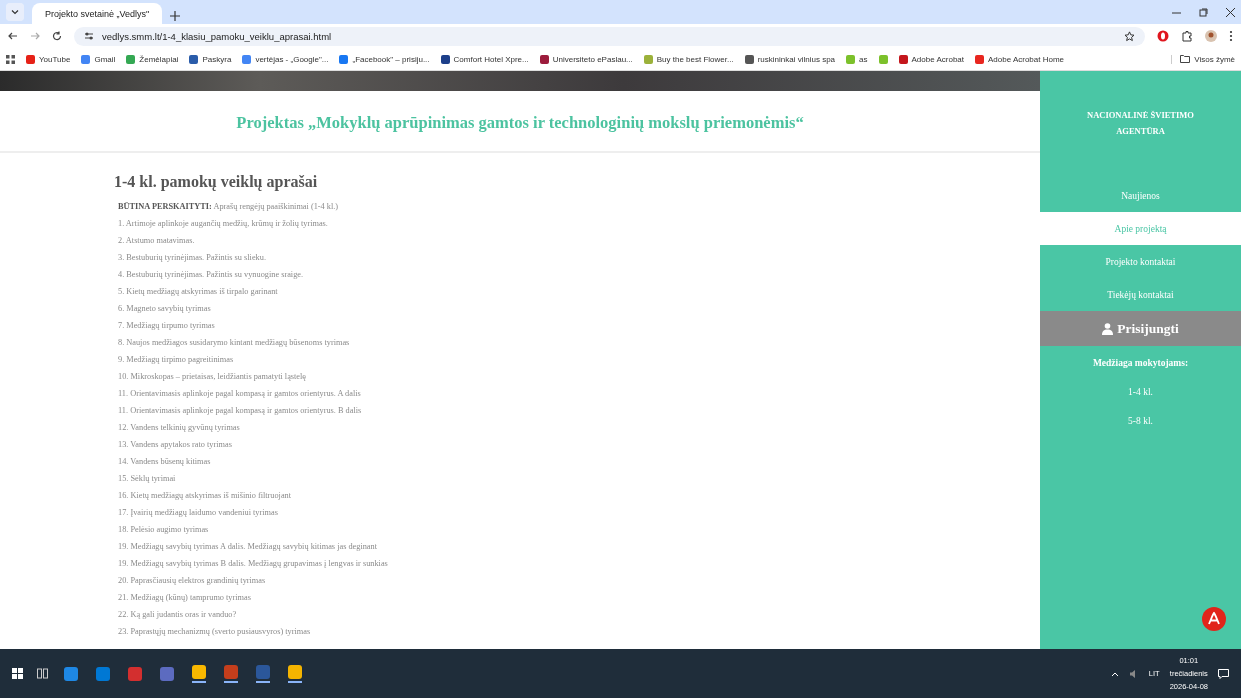 This screenshot has height=699, width=1241. What do you see at coordinates (857, 59) in the screenshot?
I see `bookmark: as` at bounding box center [857, 59].